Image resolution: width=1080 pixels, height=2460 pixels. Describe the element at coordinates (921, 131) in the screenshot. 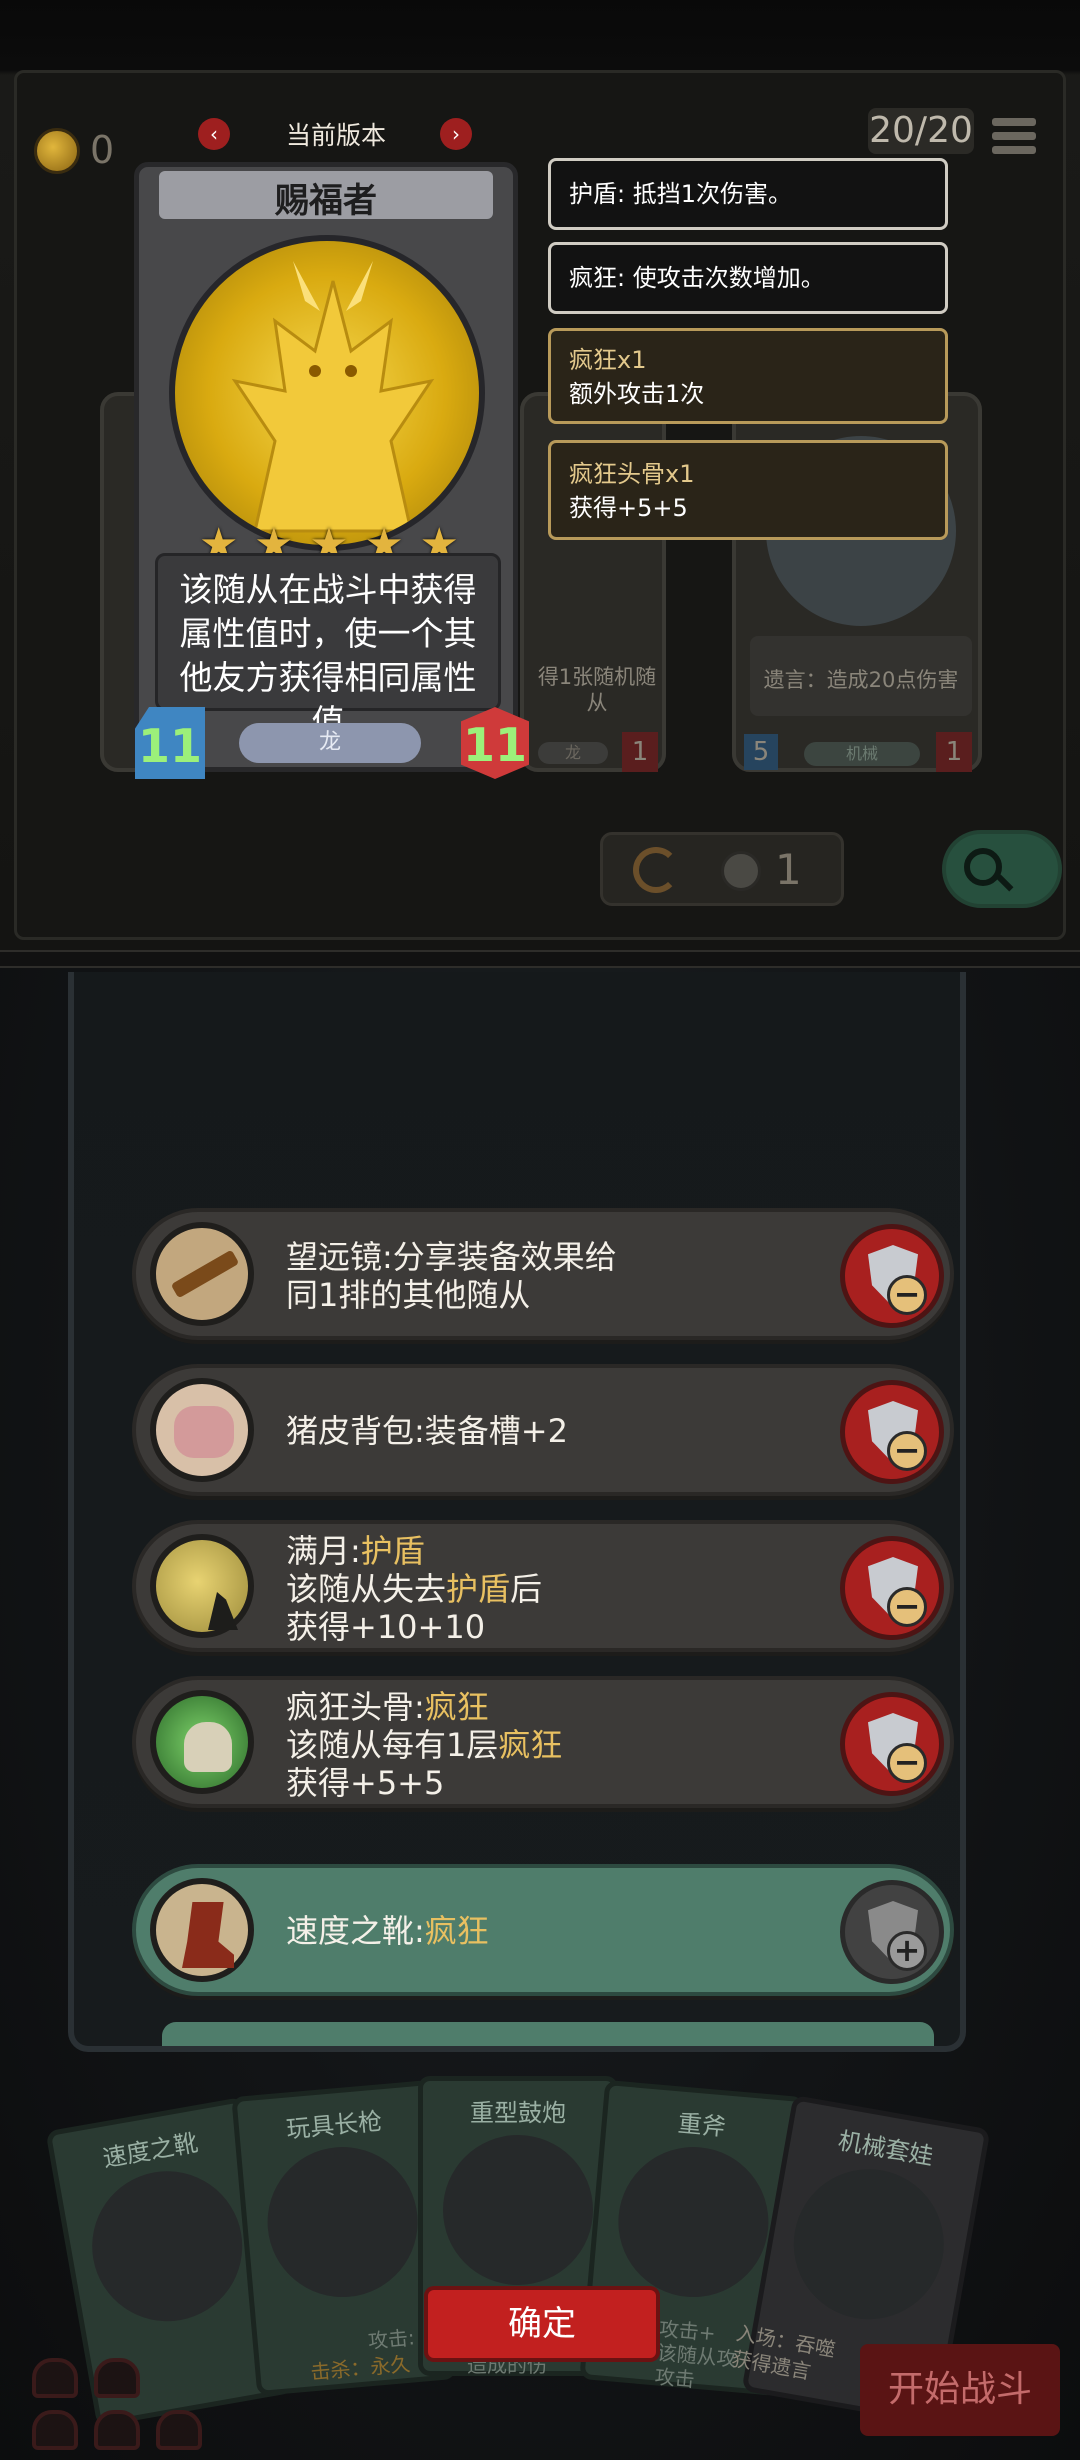

I see `minion-counter: 20/20` at that location.